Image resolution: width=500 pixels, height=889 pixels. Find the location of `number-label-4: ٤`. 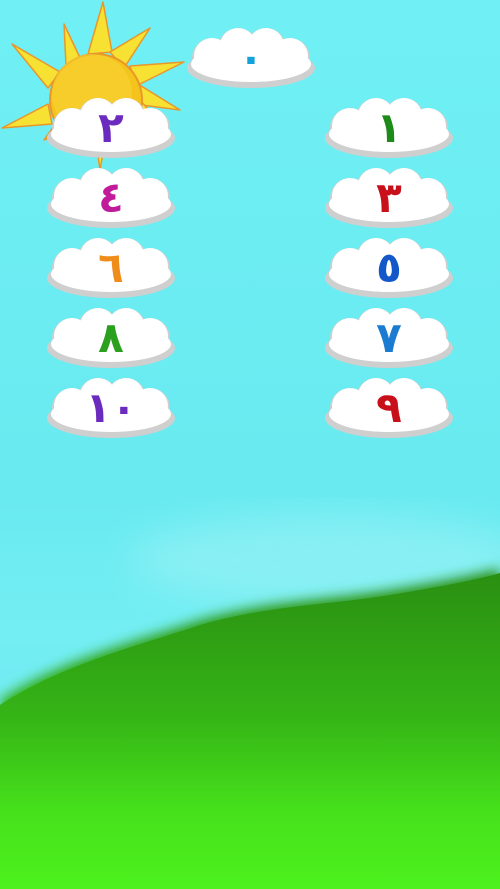

number-label-4: ٤ is located at coordinates (111, 197).